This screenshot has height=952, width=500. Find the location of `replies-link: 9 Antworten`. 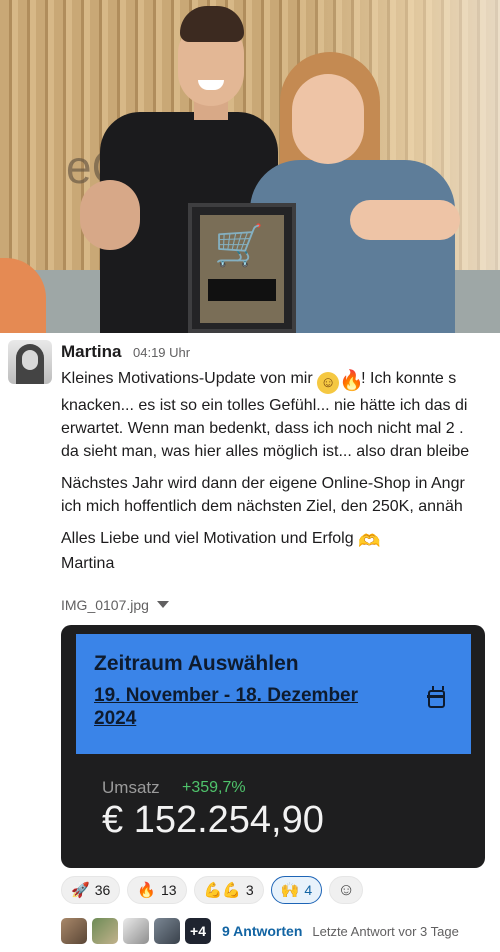

replies-link: 9 Antworten is located at coordinates (262, 931).